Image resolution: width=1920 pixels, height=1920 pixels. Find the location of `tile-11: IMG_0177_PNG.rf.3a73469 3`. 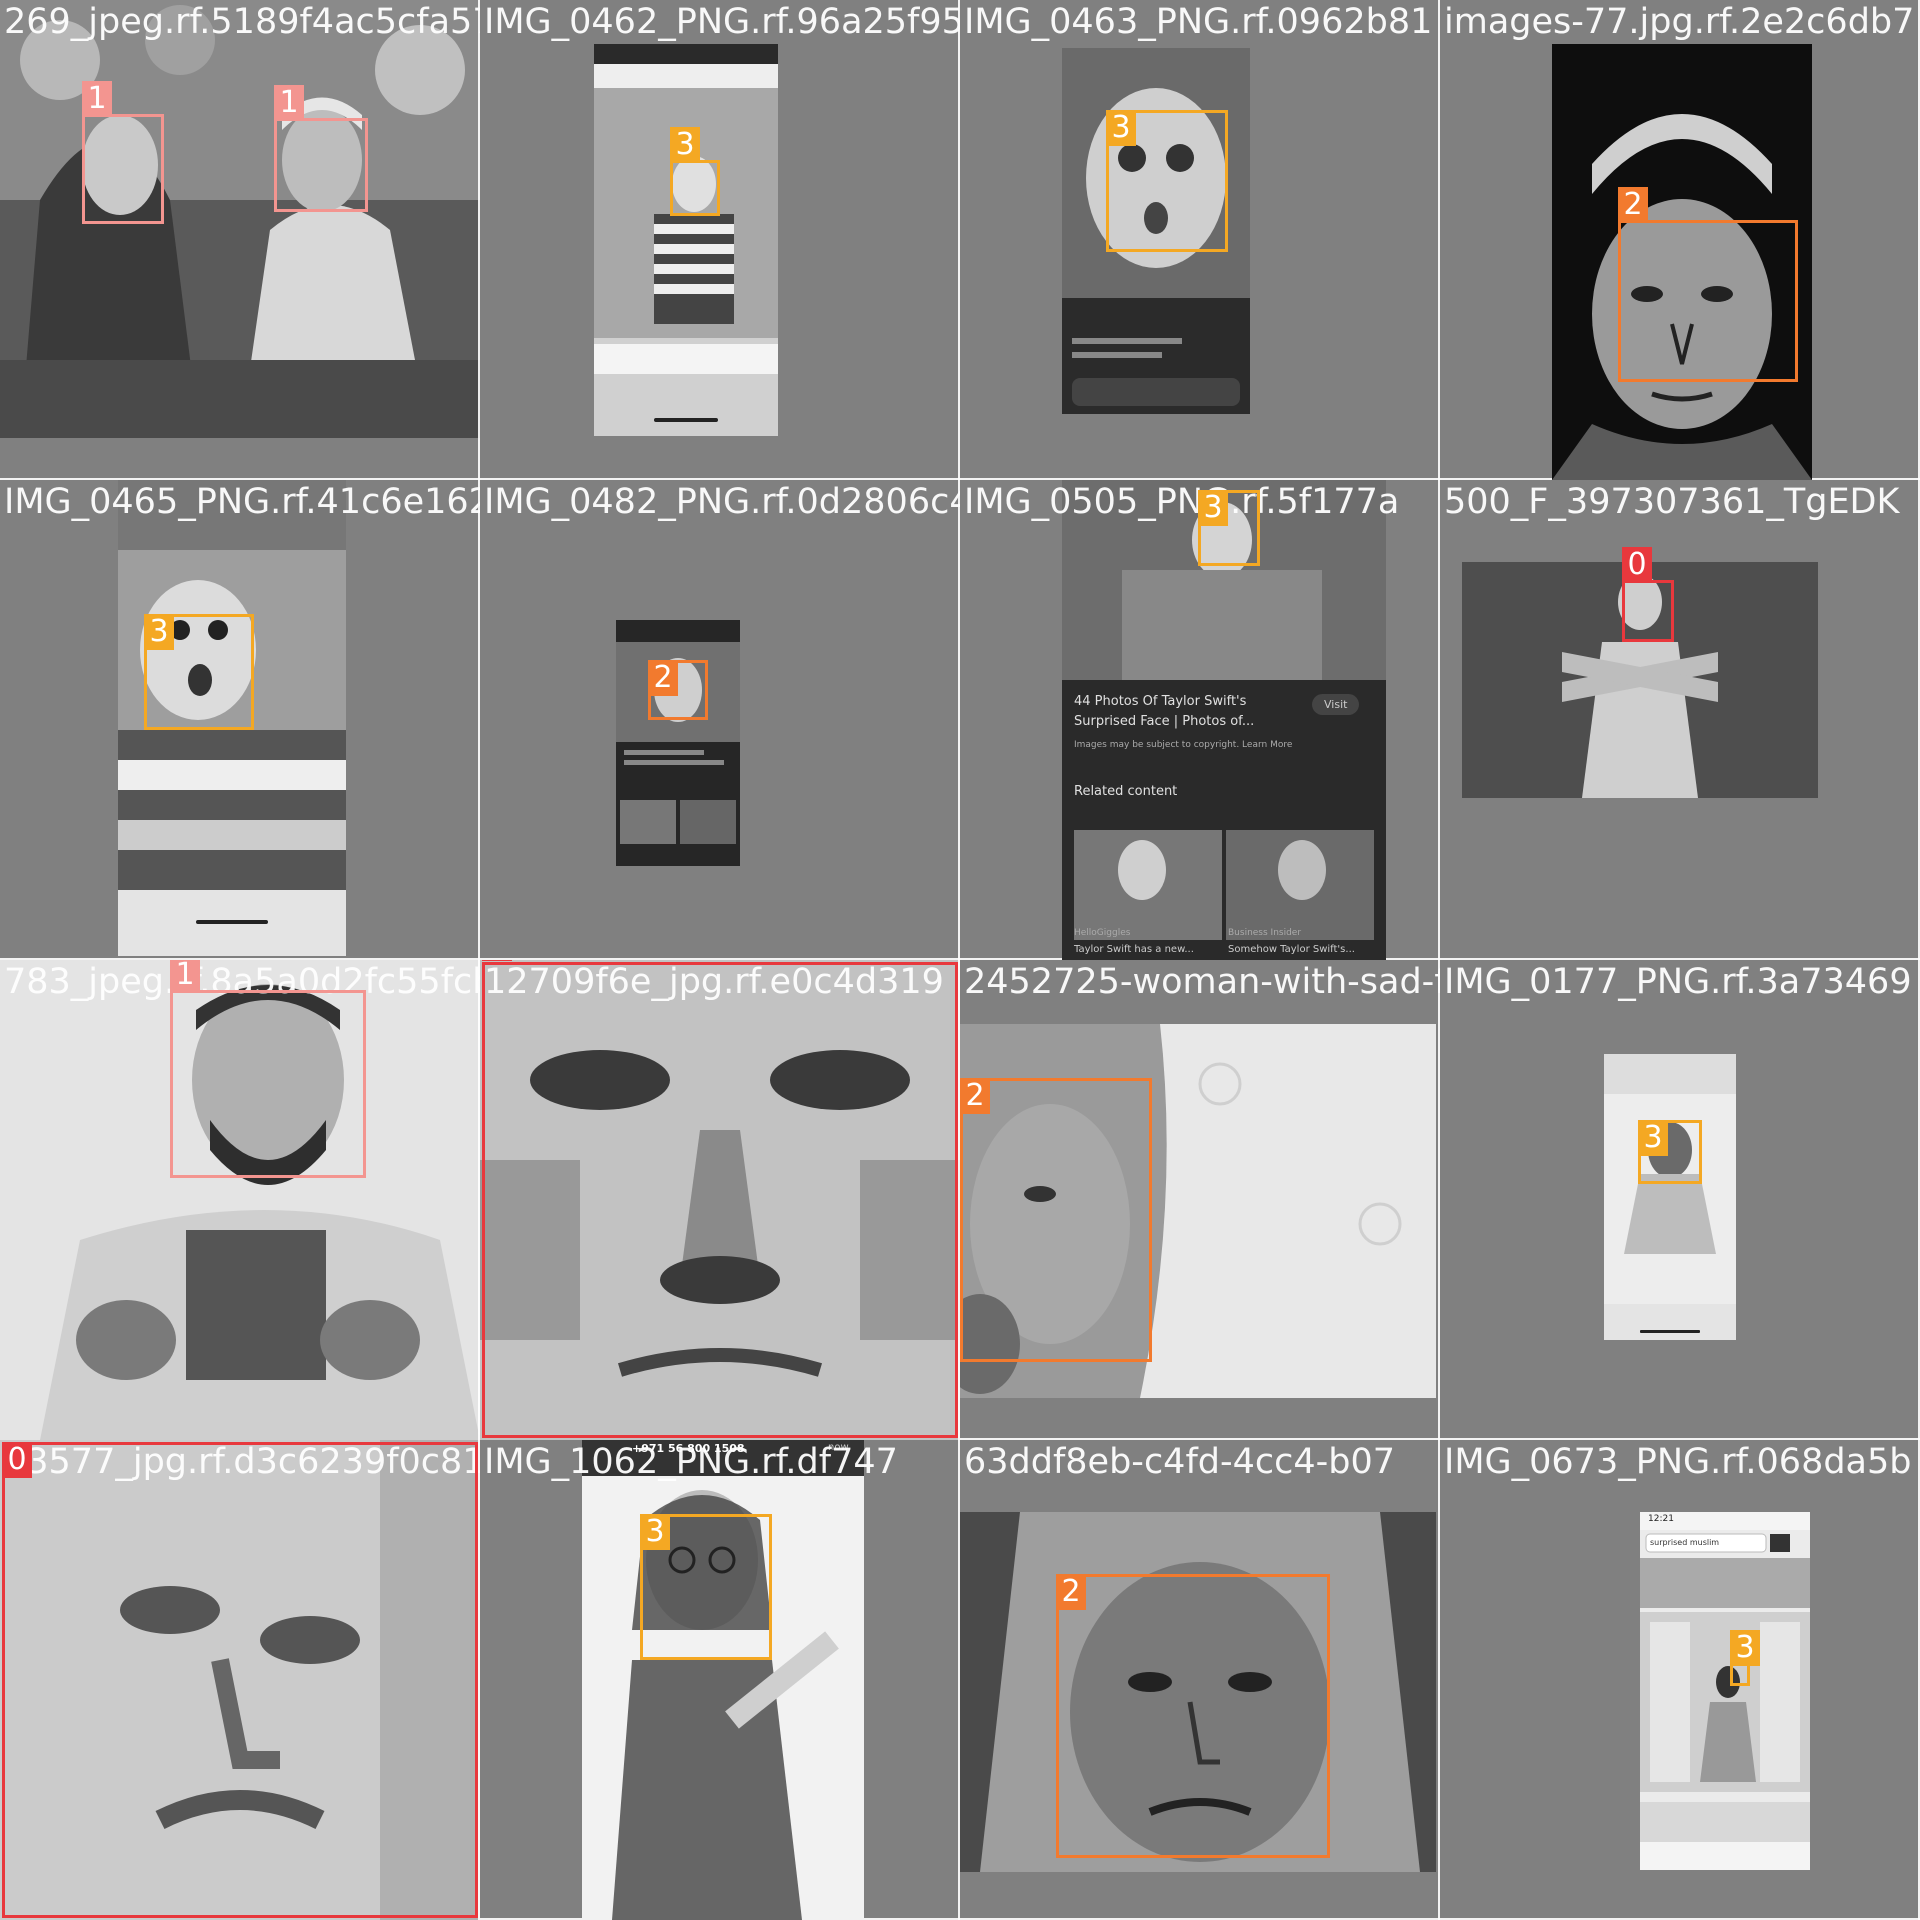

tile-11: IMG_0177_PNG.rf.3a73469 3 is located at coordinates (1680, 1200).